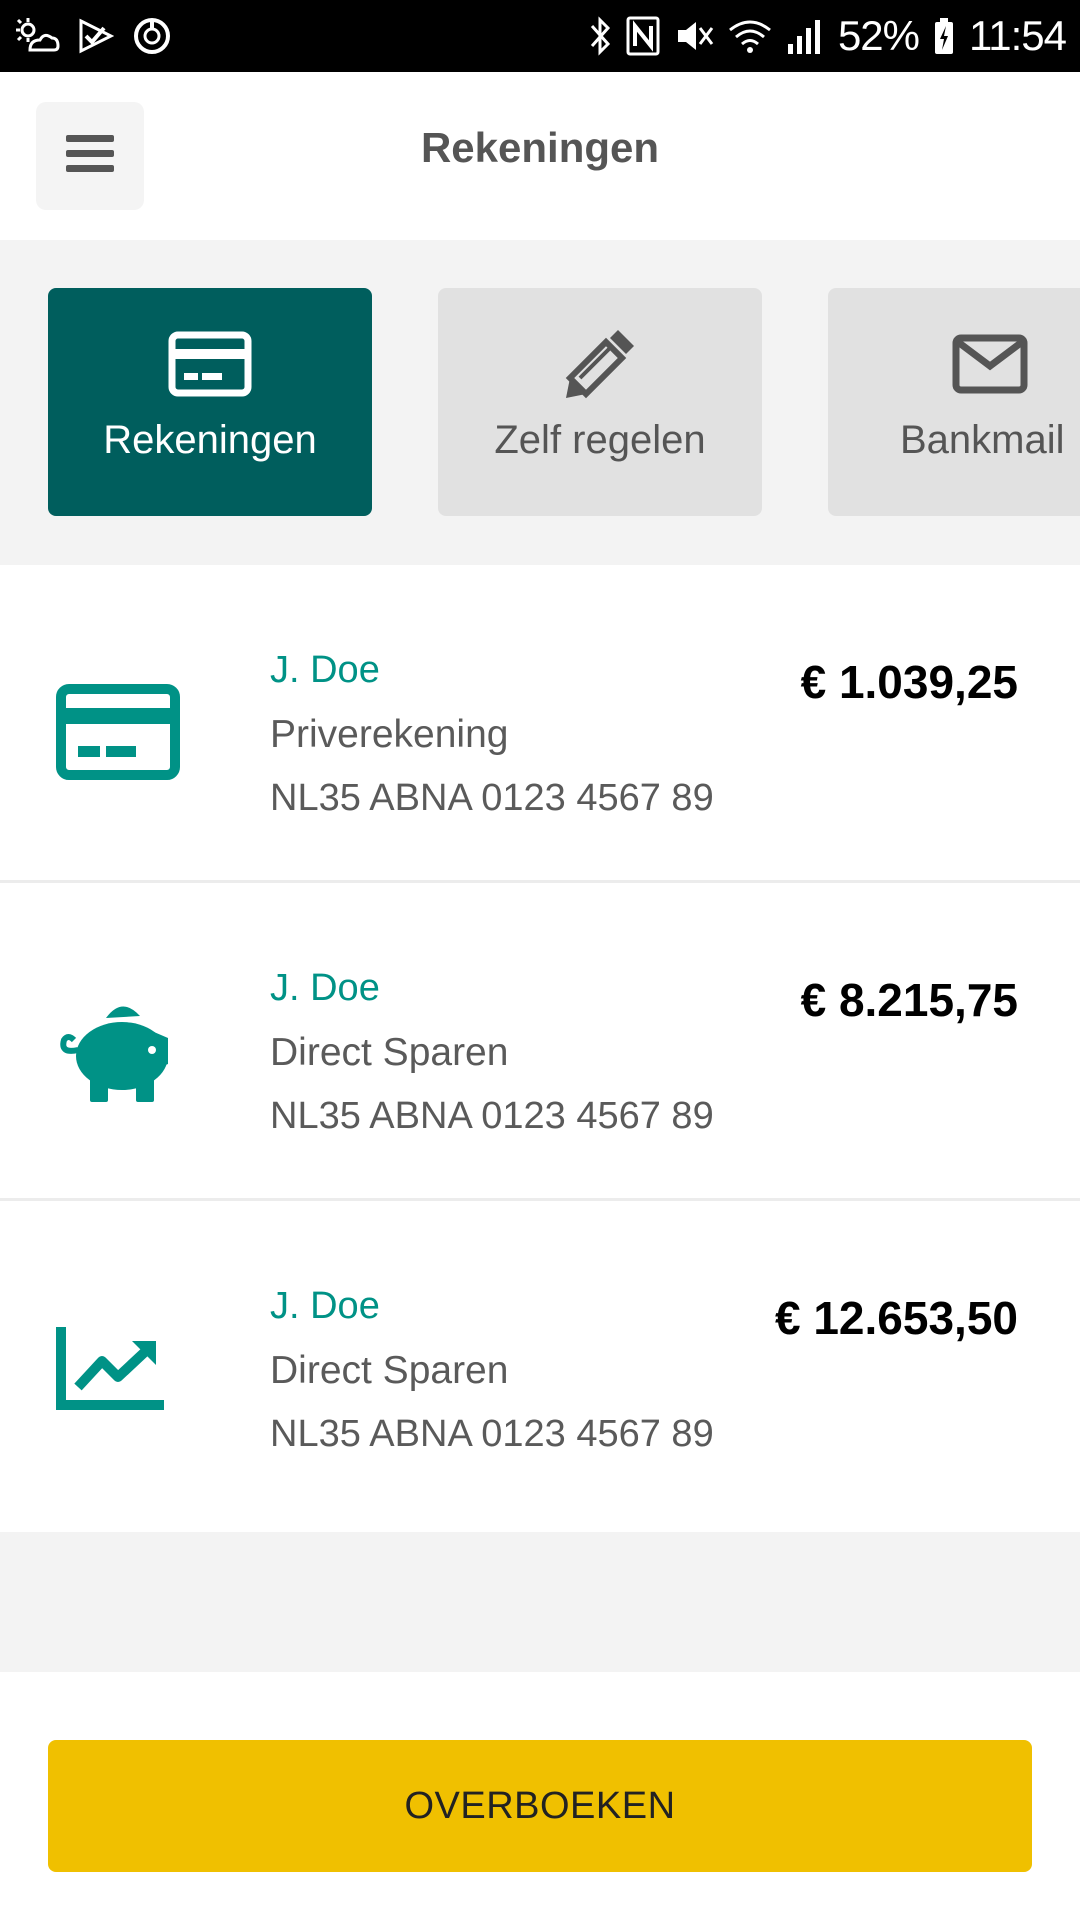  I want to click on account-balance: € 12.653,50, so click(896, 1318).